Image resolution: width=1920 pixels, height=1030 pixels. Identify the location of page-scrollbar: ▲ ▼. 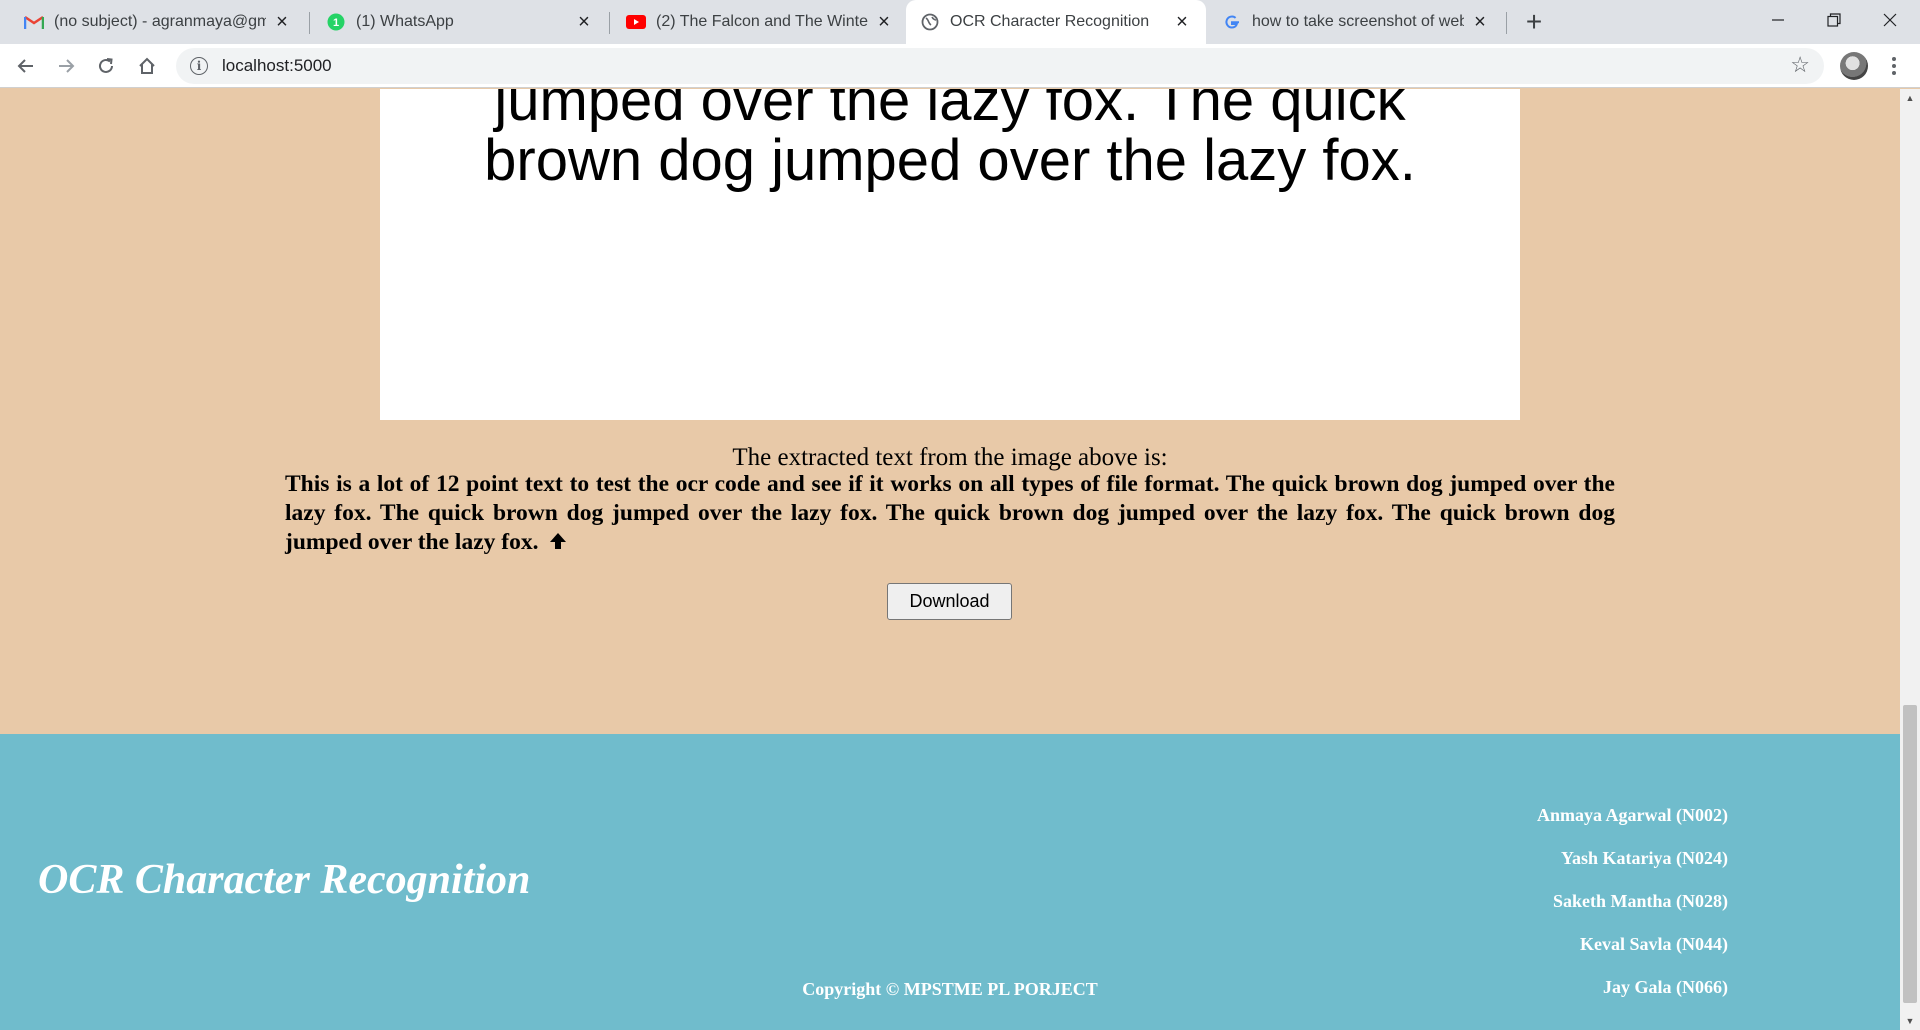
(1910, 559).